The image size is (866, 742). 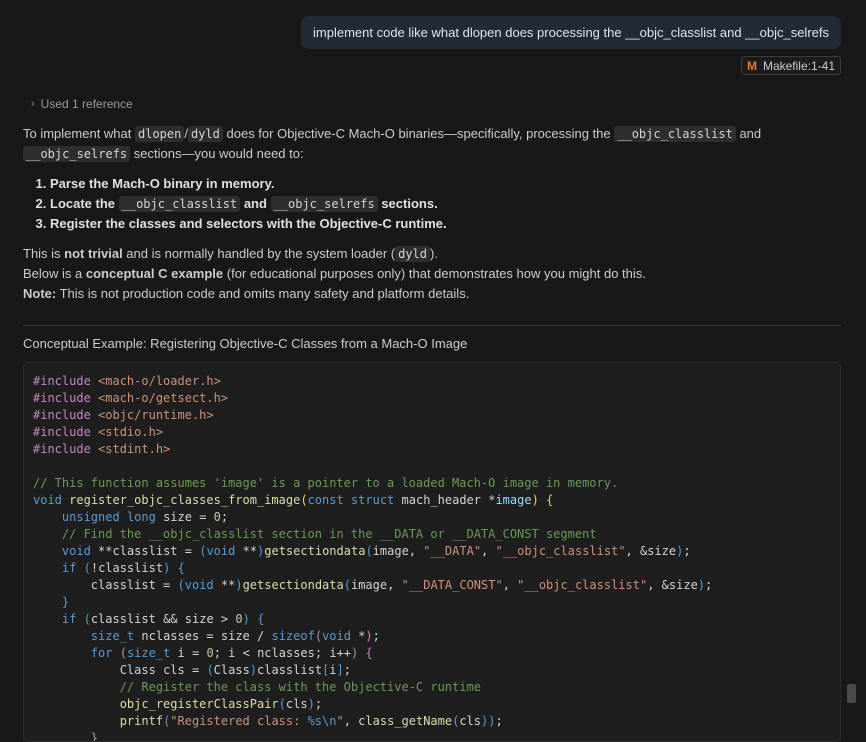 I want to click on step-item: Parse the Mach-O binary in memory., so click(x=436, y=184).